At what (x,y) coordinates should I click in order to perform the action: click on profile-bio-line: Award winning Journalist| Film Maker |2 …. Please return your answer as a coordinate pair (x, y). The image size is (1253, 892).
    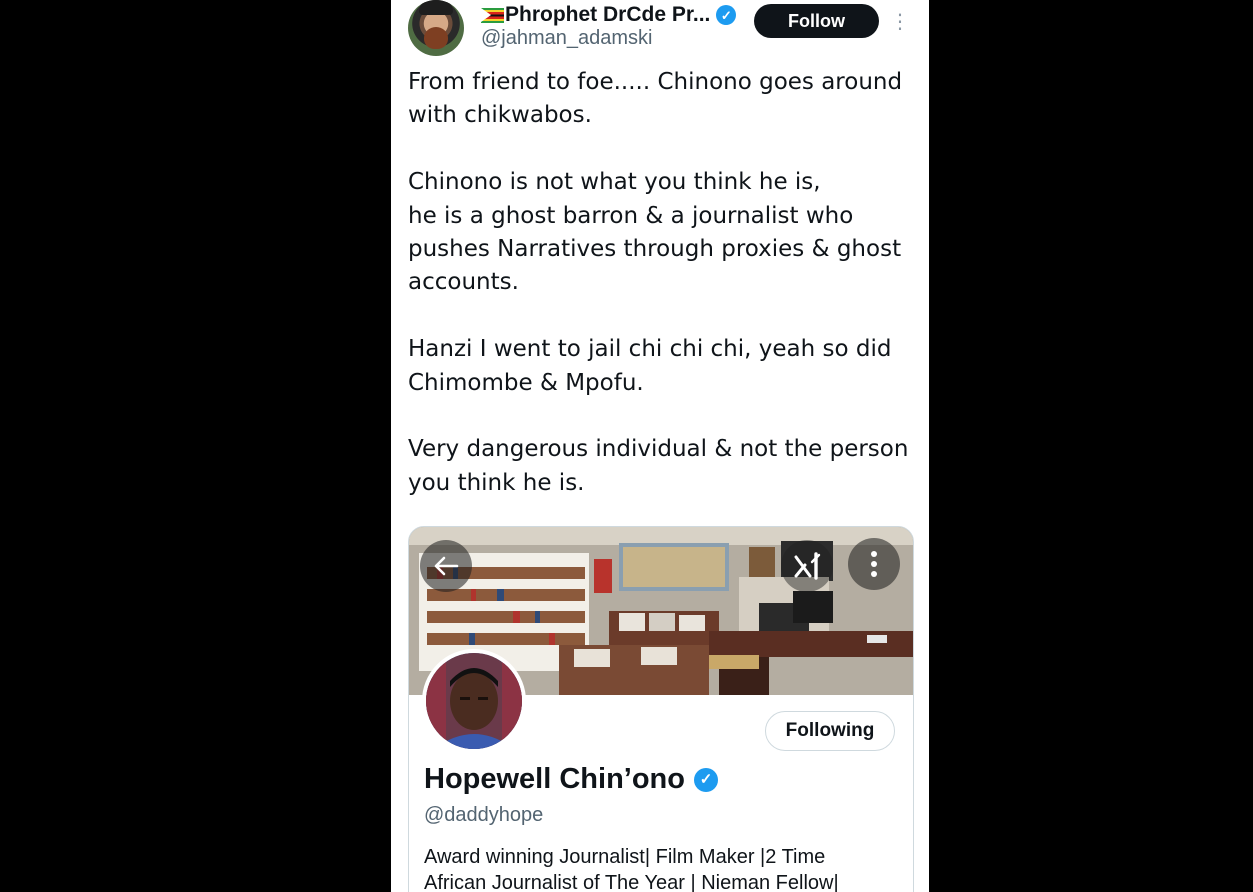
    Looking at the image, I should click on (625, 857).